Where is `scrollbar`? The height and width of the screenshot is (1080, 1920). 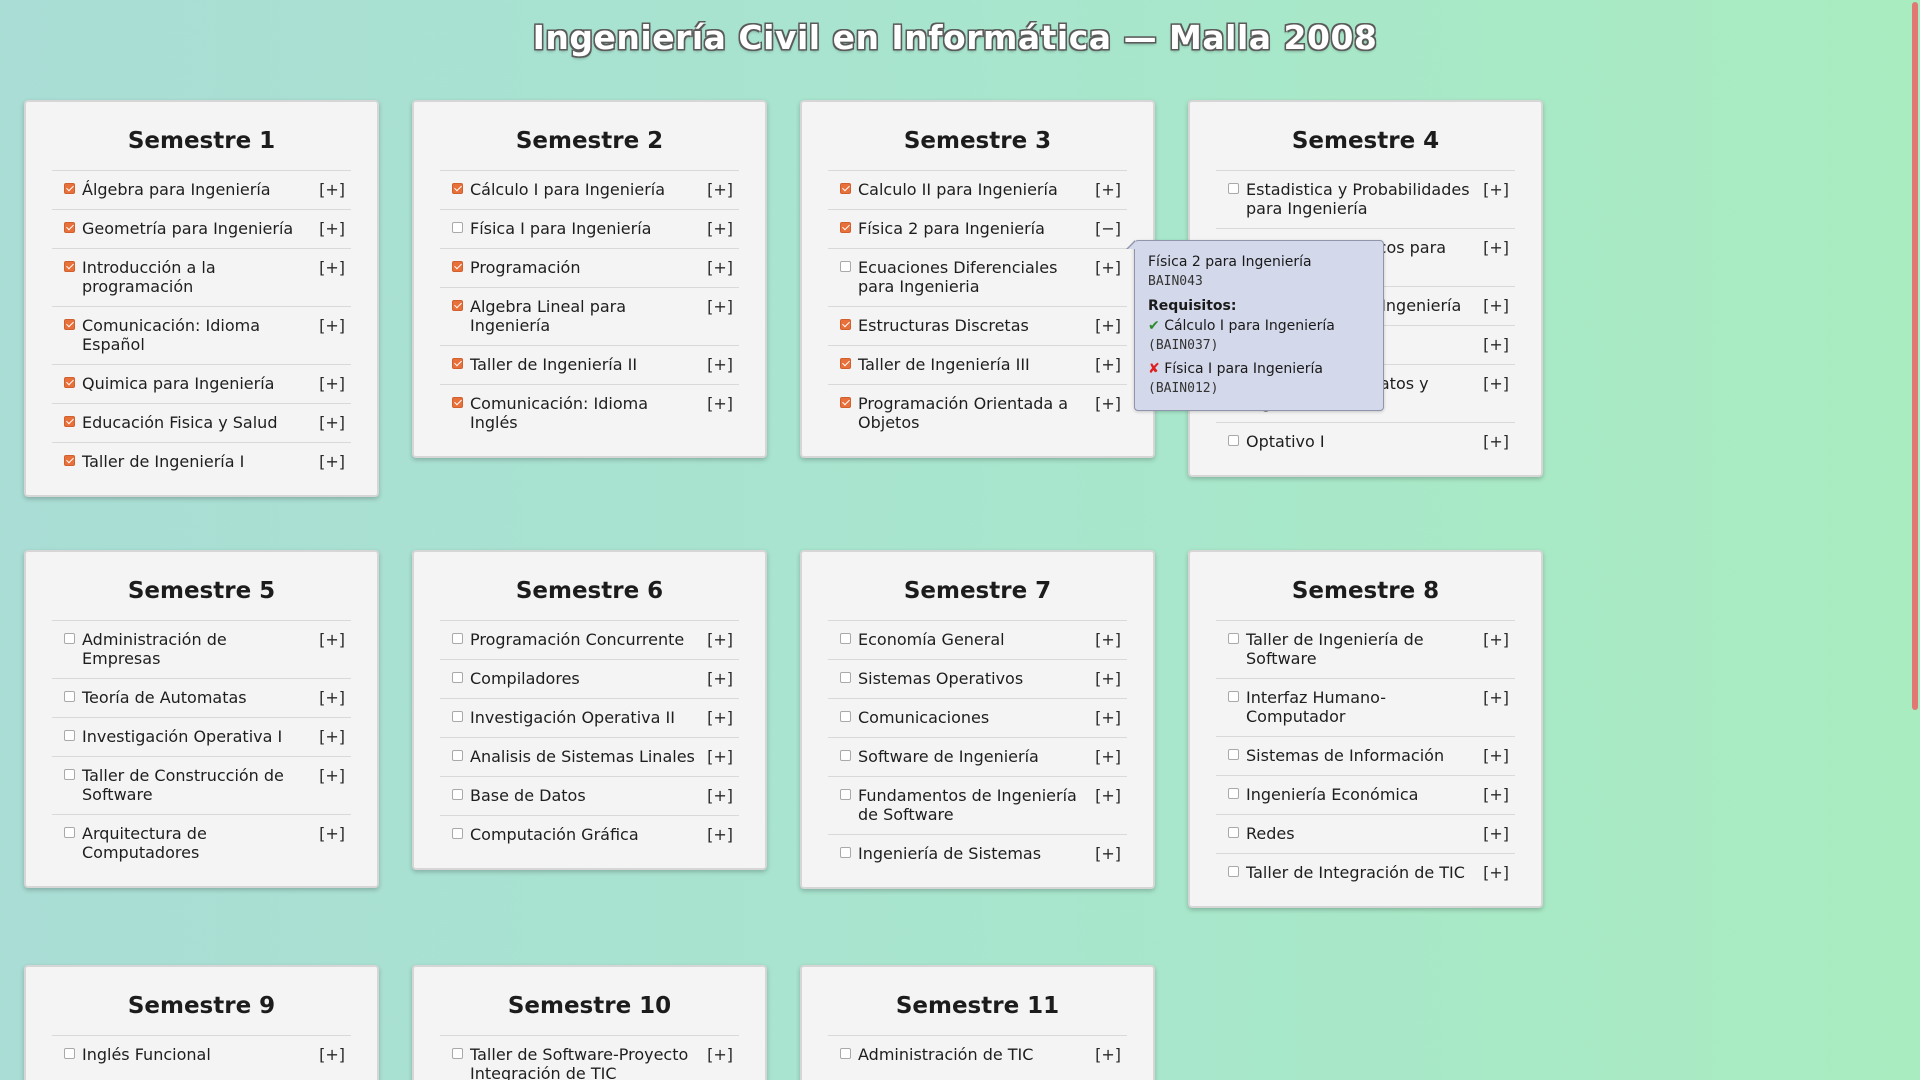 scrollbar is located at coordinates (1915, 540).